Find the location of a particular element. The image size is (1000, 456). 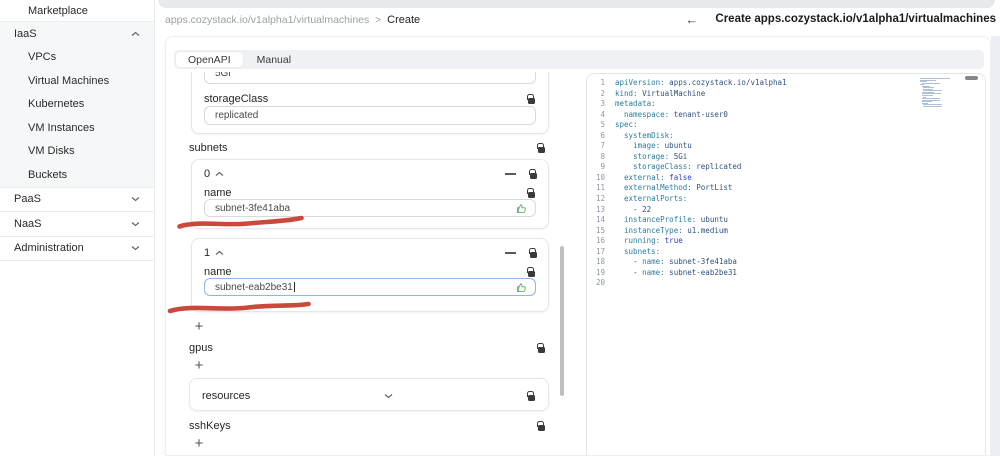

tab-openapi: OpenAPI is located at coordinates (209, 59).